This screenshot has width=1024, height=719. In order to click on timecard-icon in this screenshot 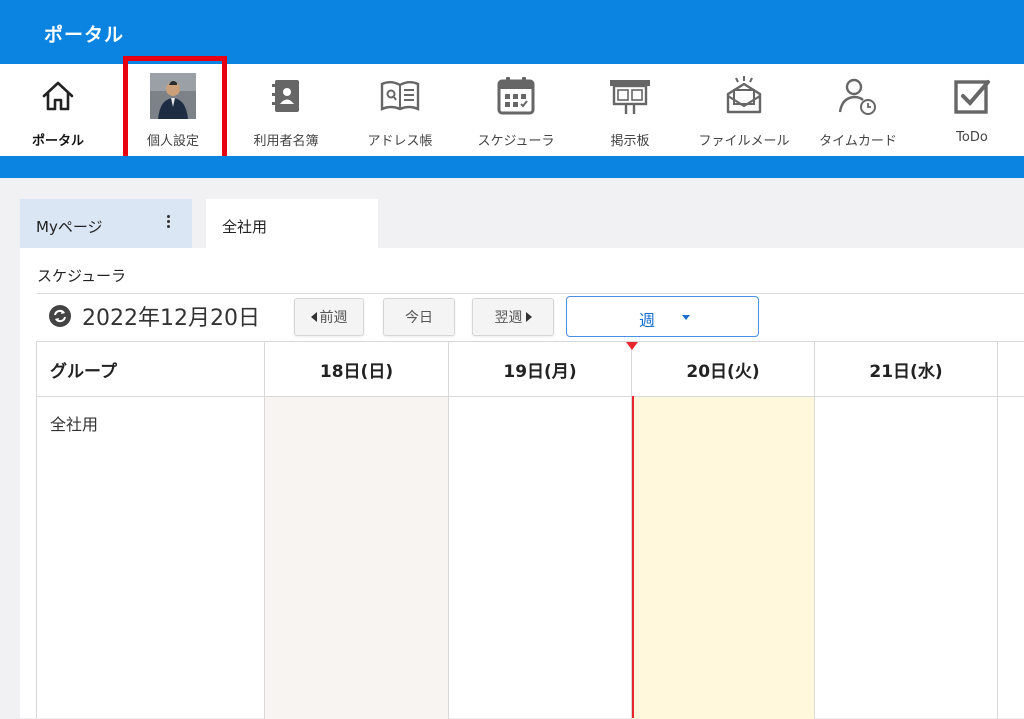, I will do `click(858, 96)`.